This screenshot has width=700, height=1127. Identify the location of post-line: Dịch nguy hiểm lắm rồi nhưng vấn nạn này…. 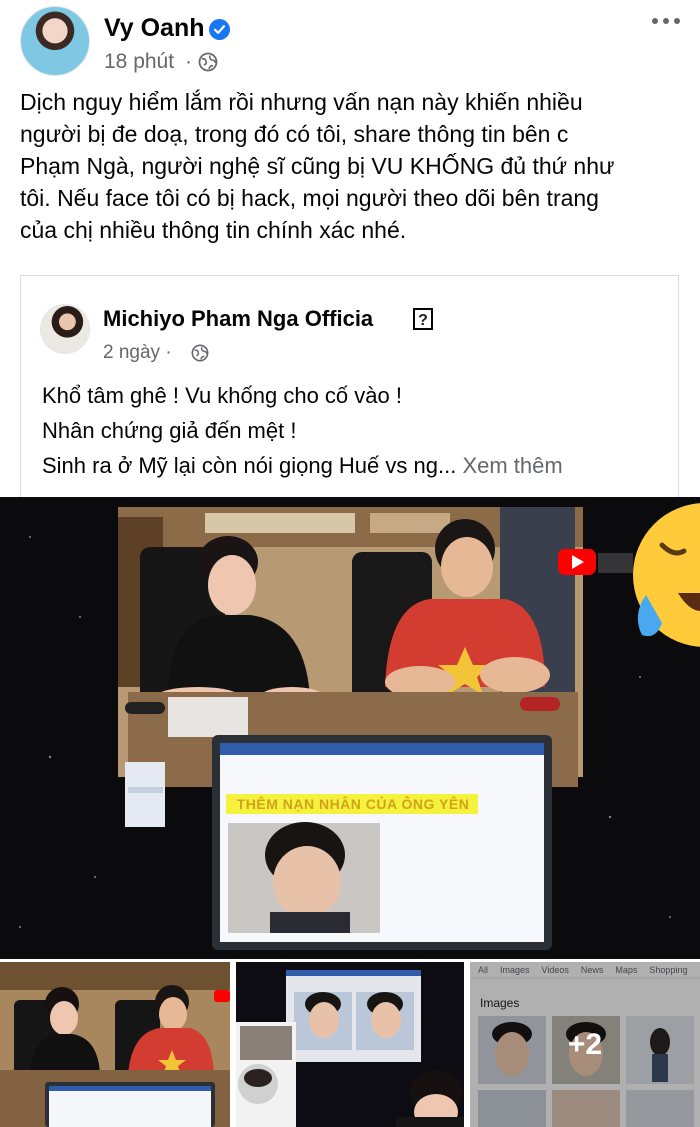
(301, 102).